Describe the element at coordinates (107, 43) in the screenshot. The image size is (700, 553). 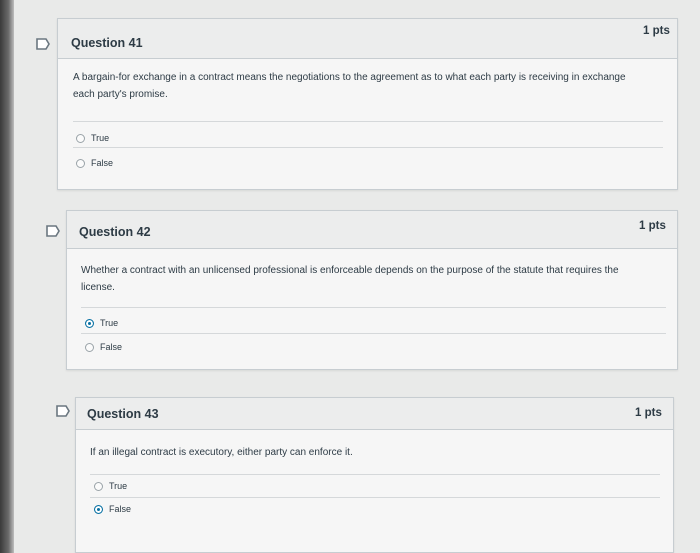
I see `question-title: Question 41` at that location.